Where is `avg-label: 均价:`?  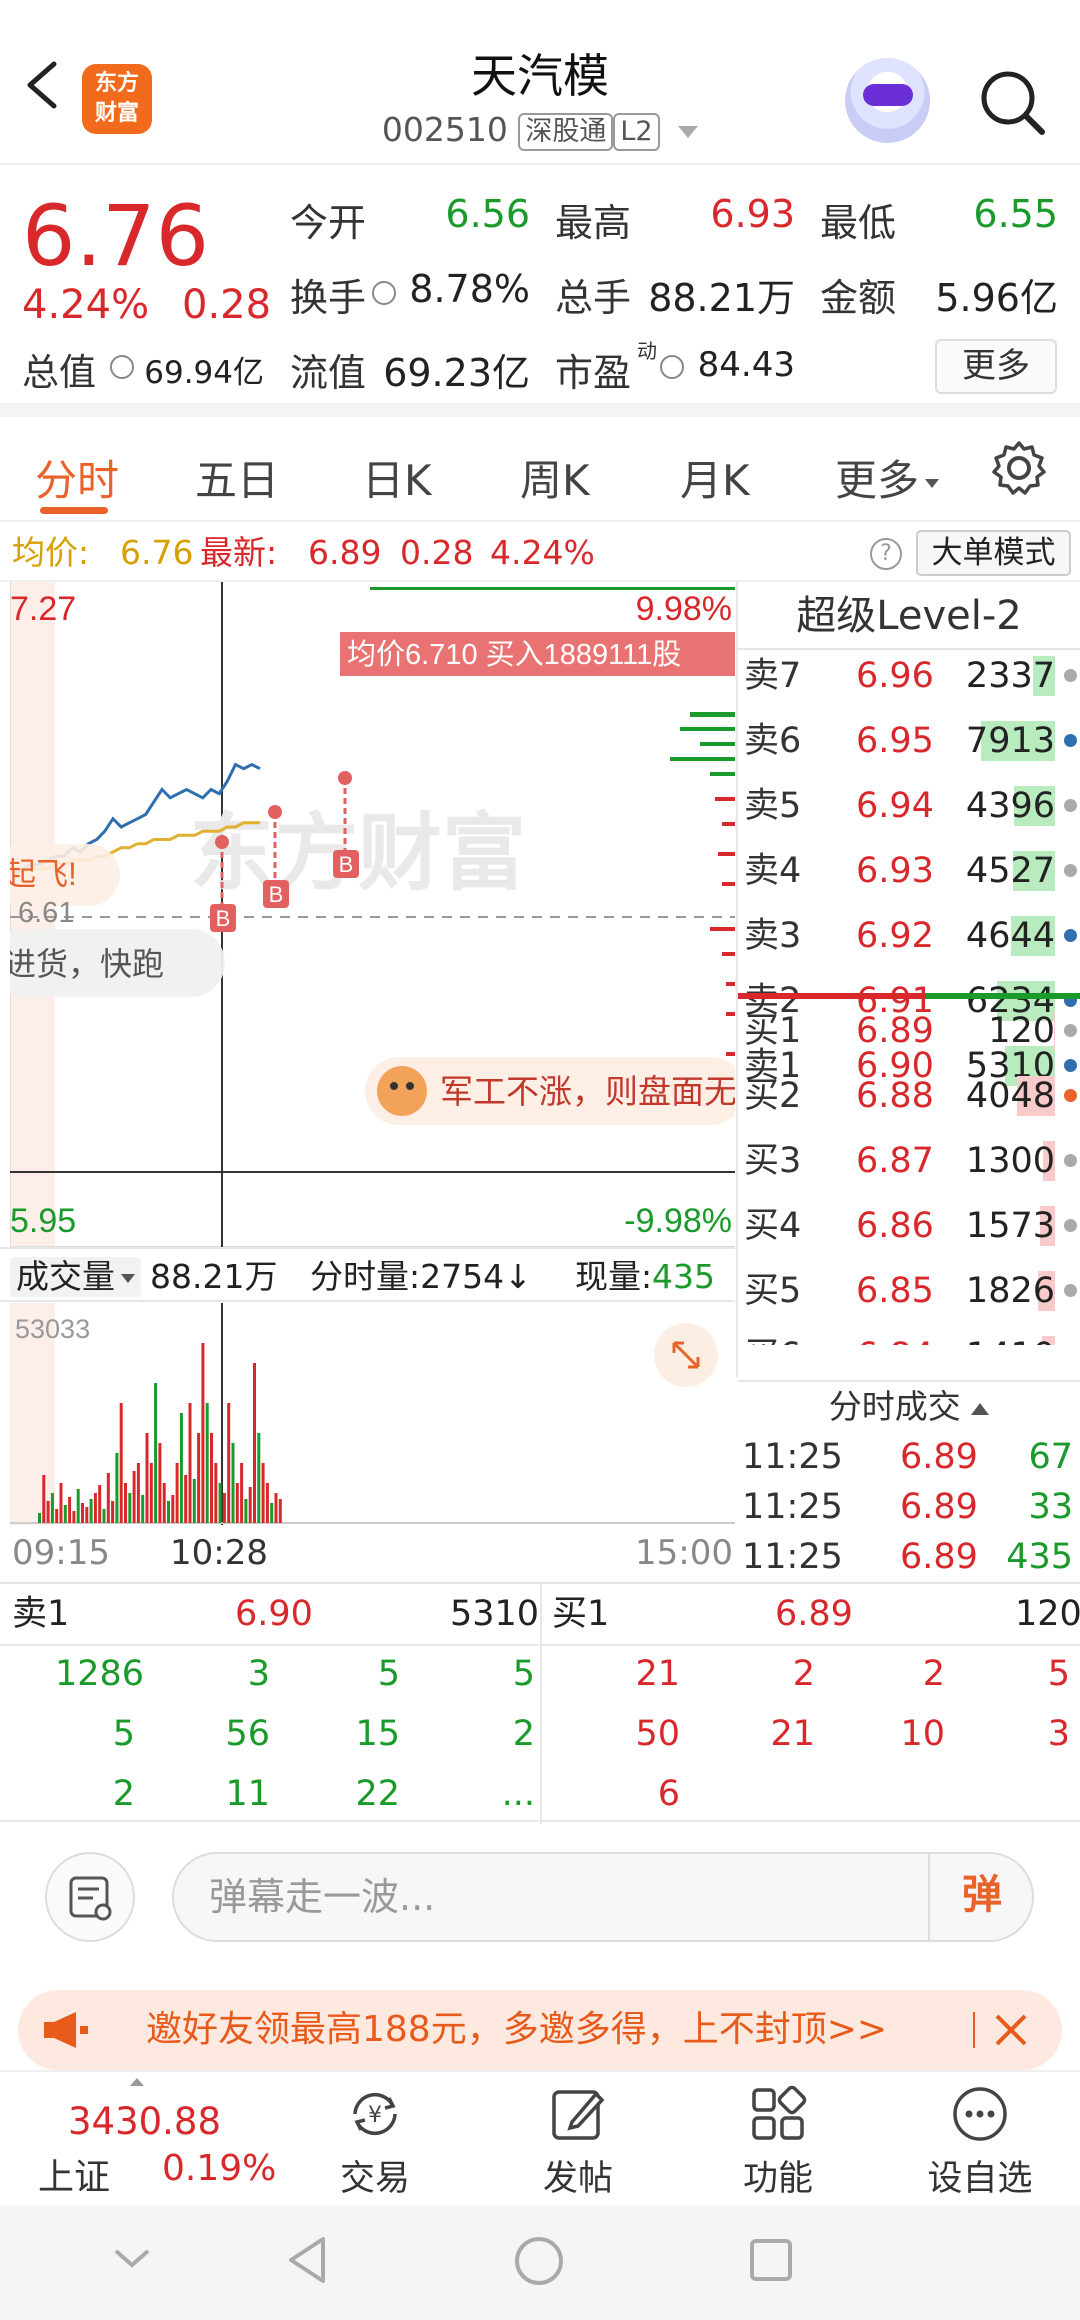 avg-label: 均价: is located at coordinates (51, 552).